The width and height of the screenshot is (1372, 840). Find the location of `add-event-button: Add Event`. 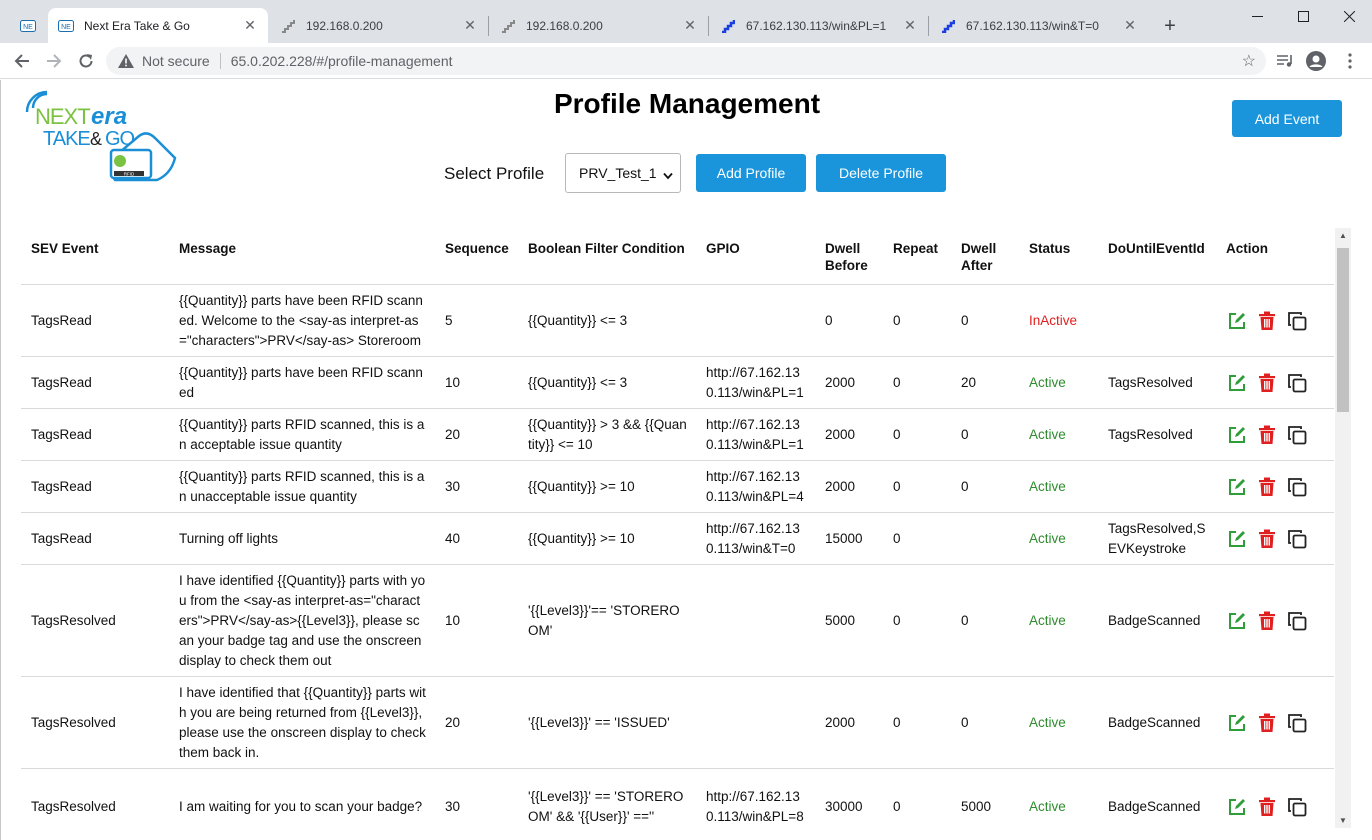

add-event-button: Add Event is located at coordinates (1287, 118).